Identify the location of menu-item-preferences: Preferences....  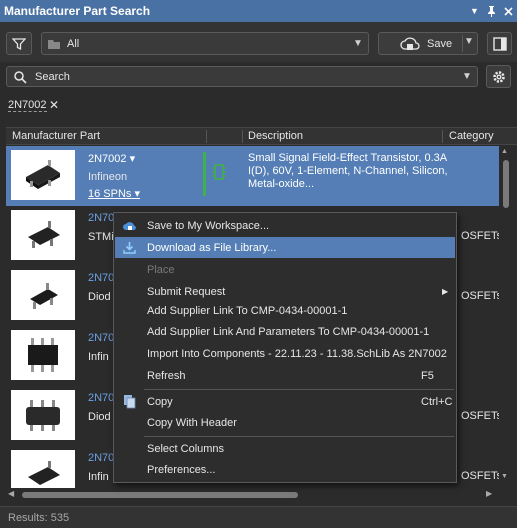
(285, 469).